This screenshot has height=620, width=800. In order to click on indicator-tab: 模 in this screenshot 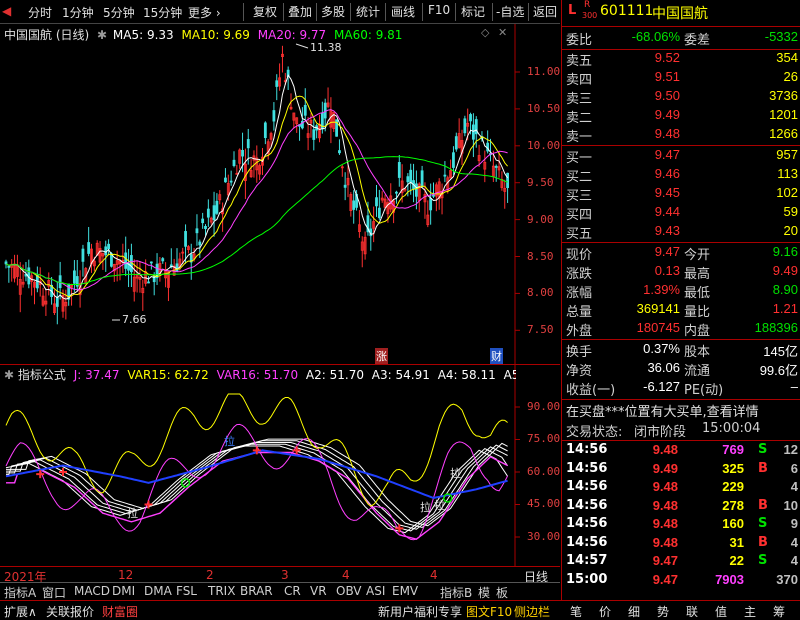, I will do `click(484, 592)`.